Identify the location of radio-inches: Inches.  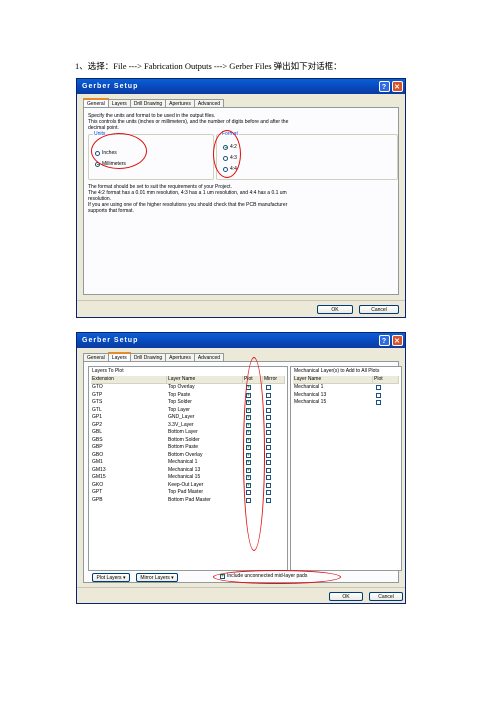
(106, 153).